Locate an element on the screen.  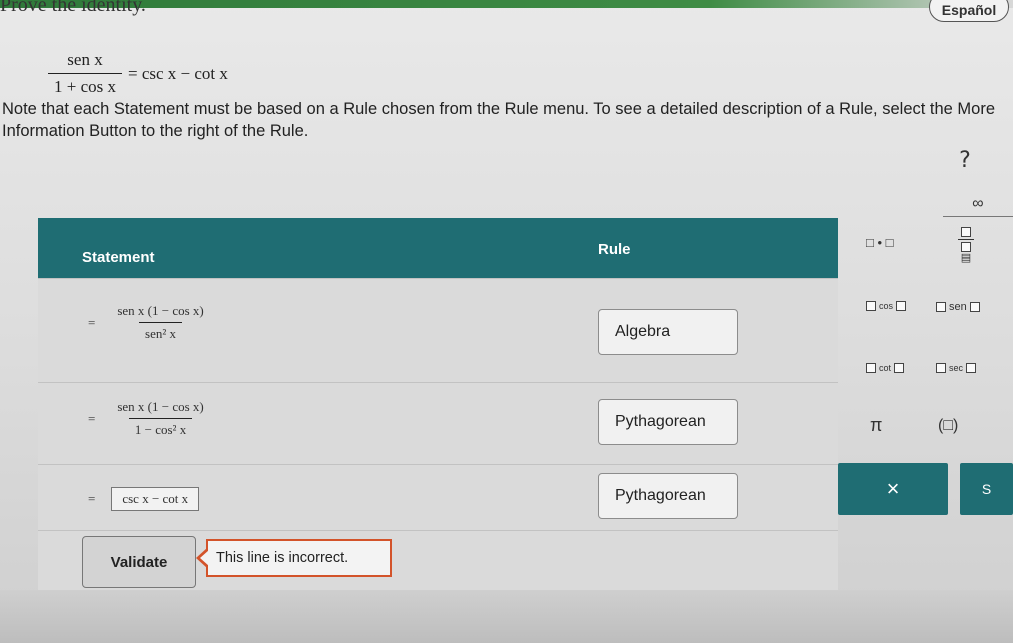
rule-column-header: Rule is located at coordinates (614, 249).